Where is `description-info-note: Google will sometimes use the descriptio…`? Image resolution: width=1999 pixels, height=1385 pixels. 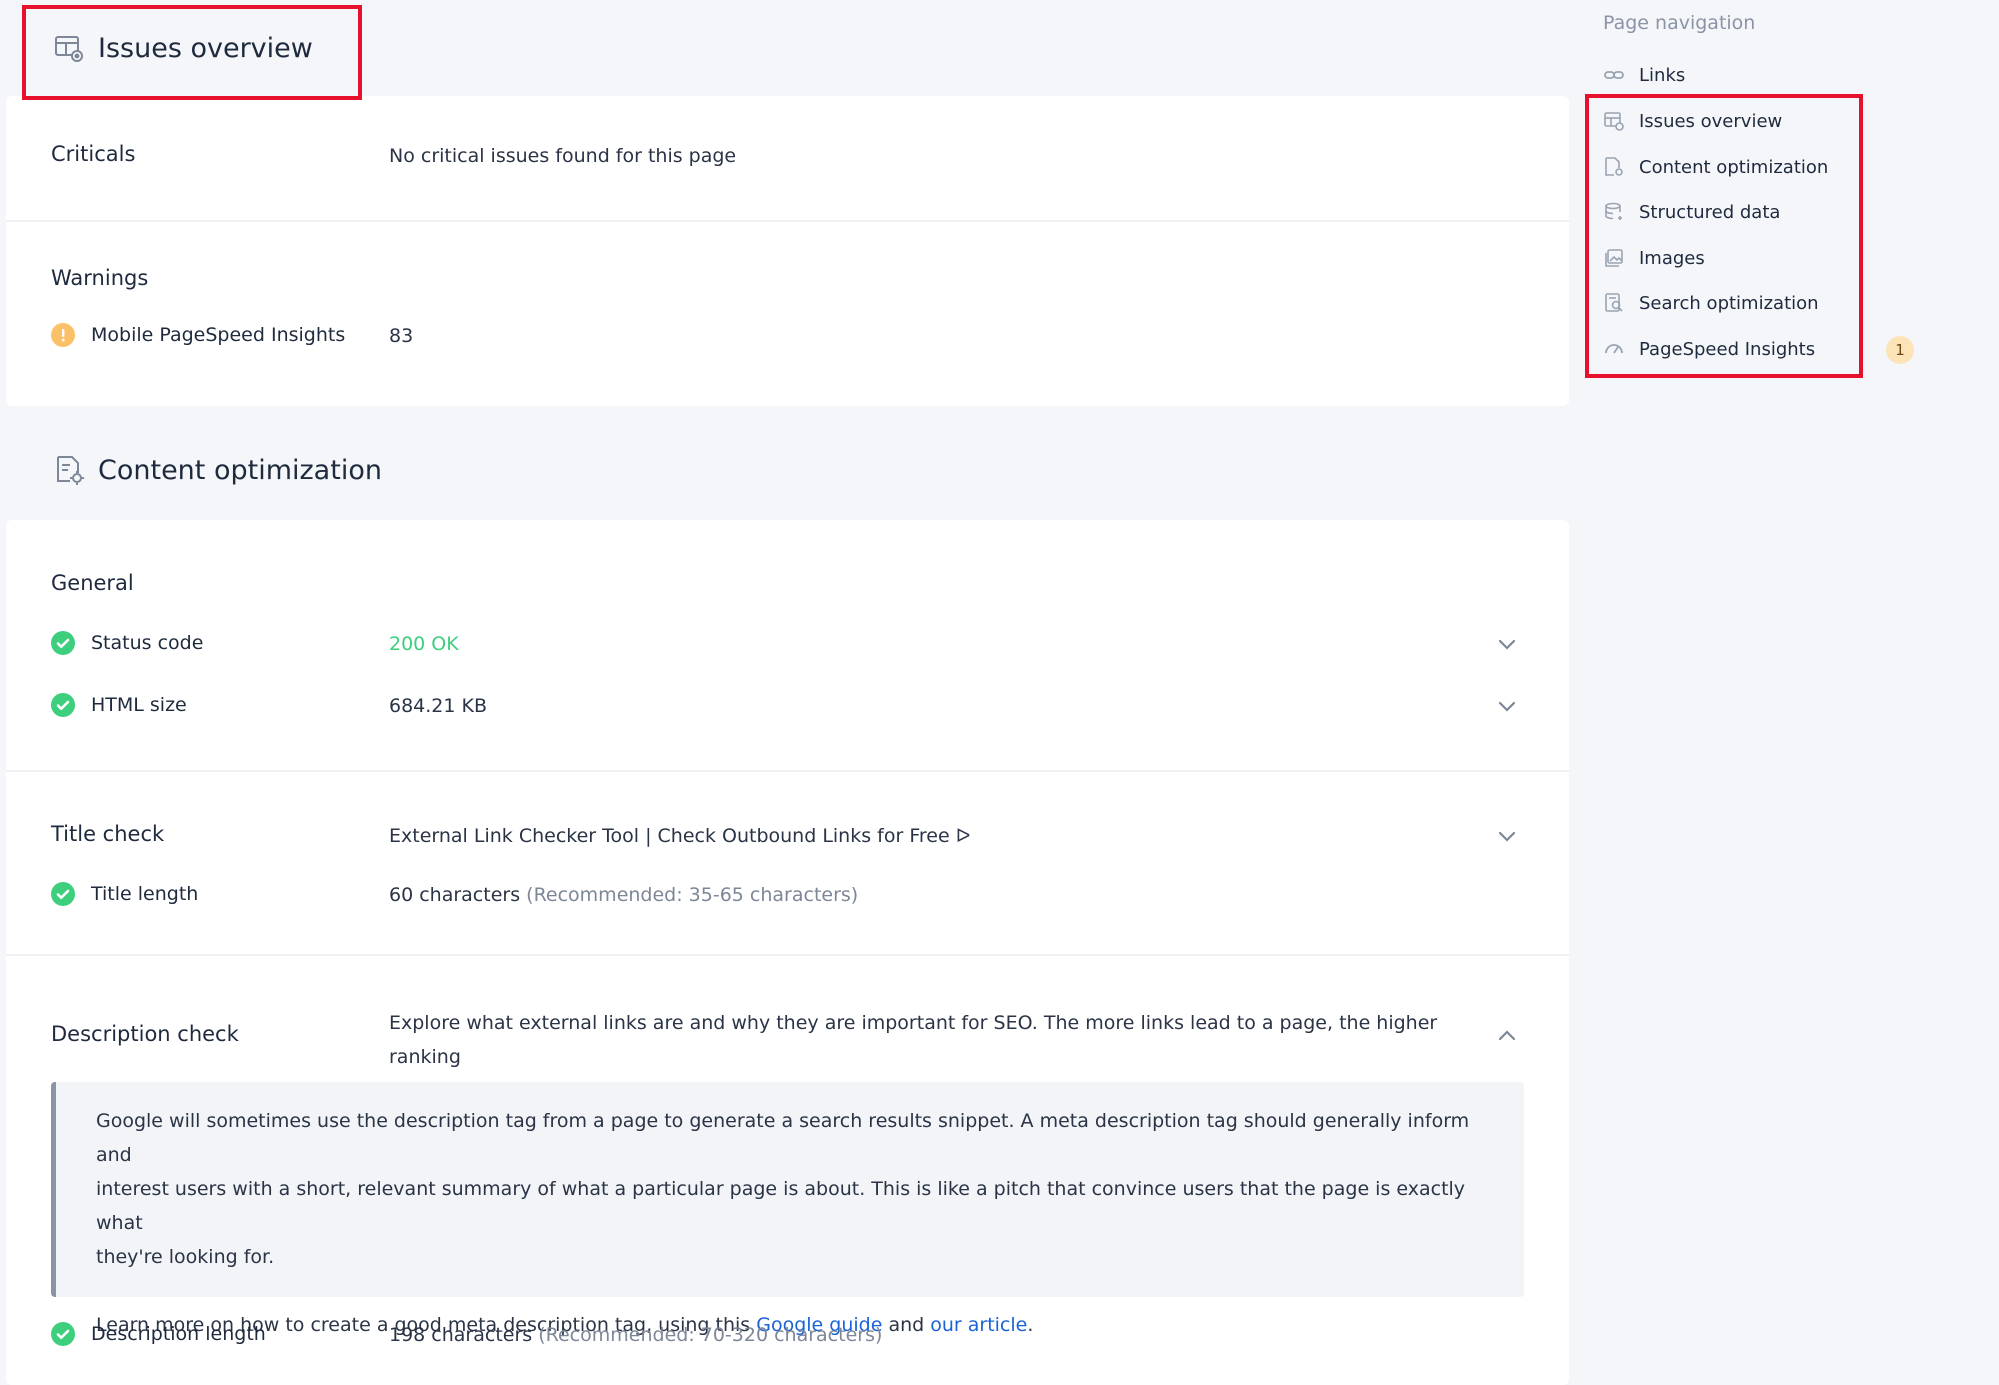 description-info-note: Google will sometimes use the descriptio… is located at coordinates (787, 1209).